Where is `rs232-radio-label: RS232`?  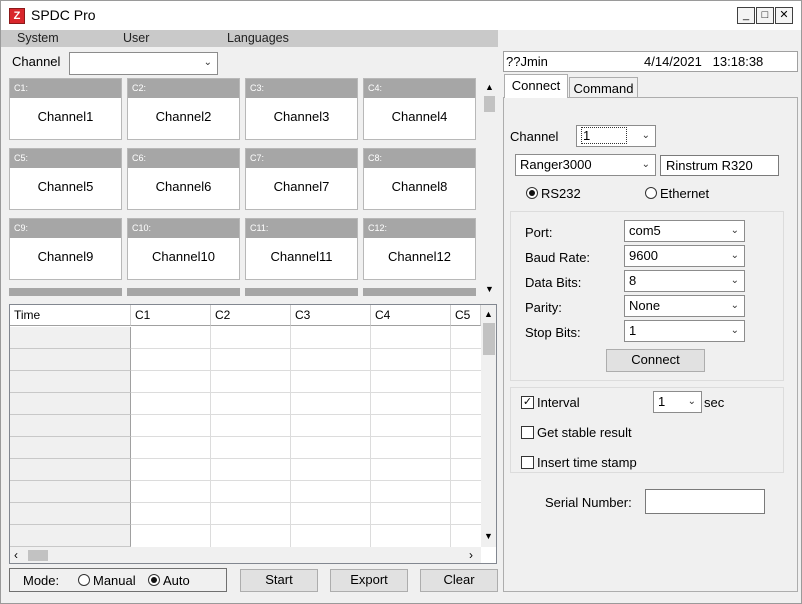
rs232-radio-label: RS232 is located at coordinates (561, 193).